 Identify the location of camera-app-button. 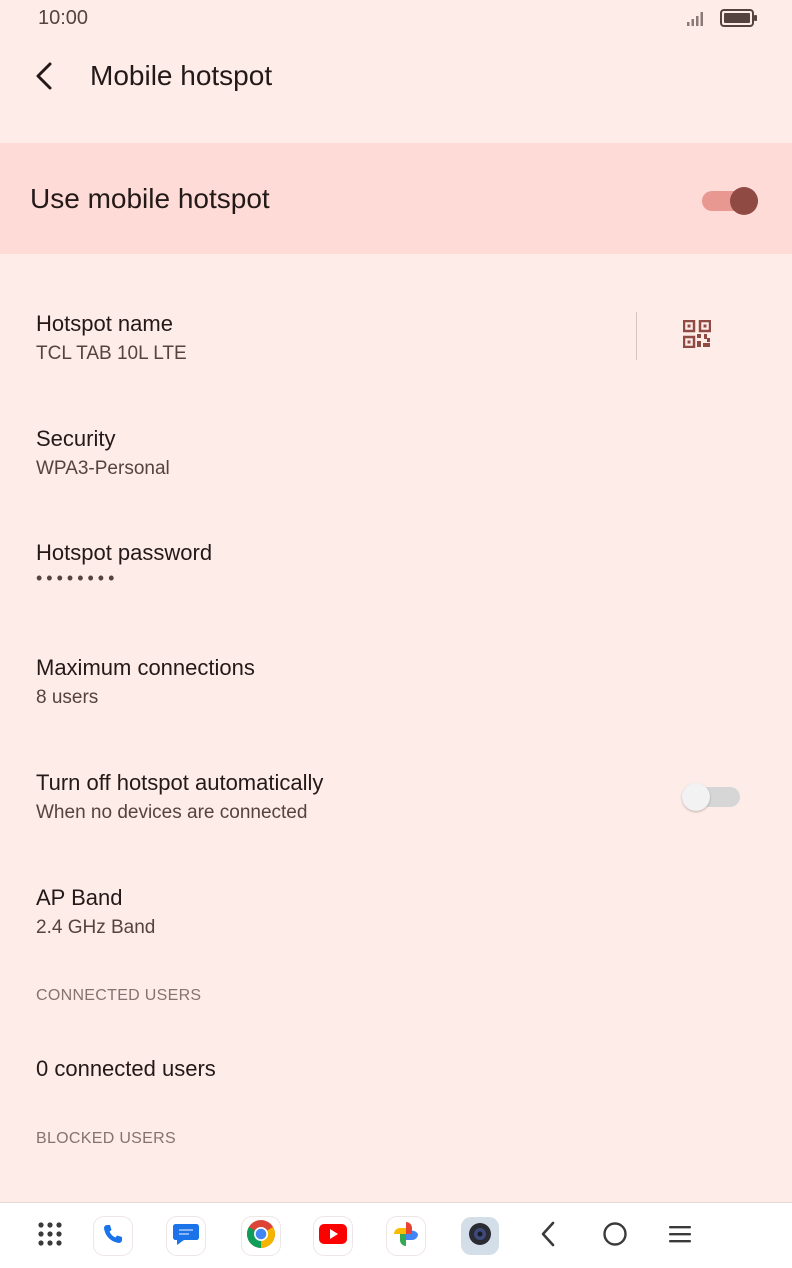
(480, 1236).